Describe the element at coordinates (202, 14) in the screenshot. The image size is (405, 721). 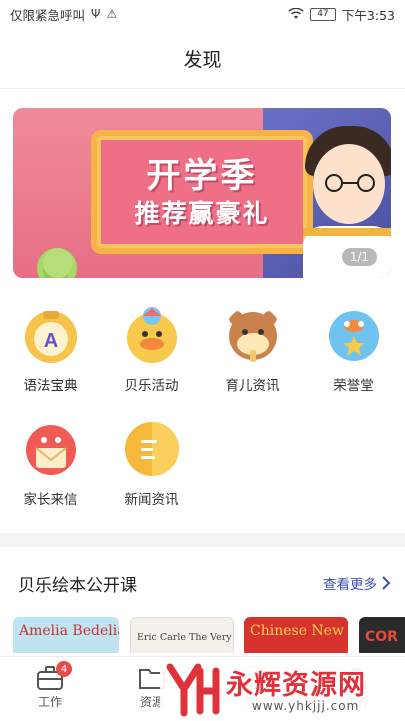
I see `status-bar: 仅限紧急呼叫 Ψ ⚠ 47 下午3:53` at that location.